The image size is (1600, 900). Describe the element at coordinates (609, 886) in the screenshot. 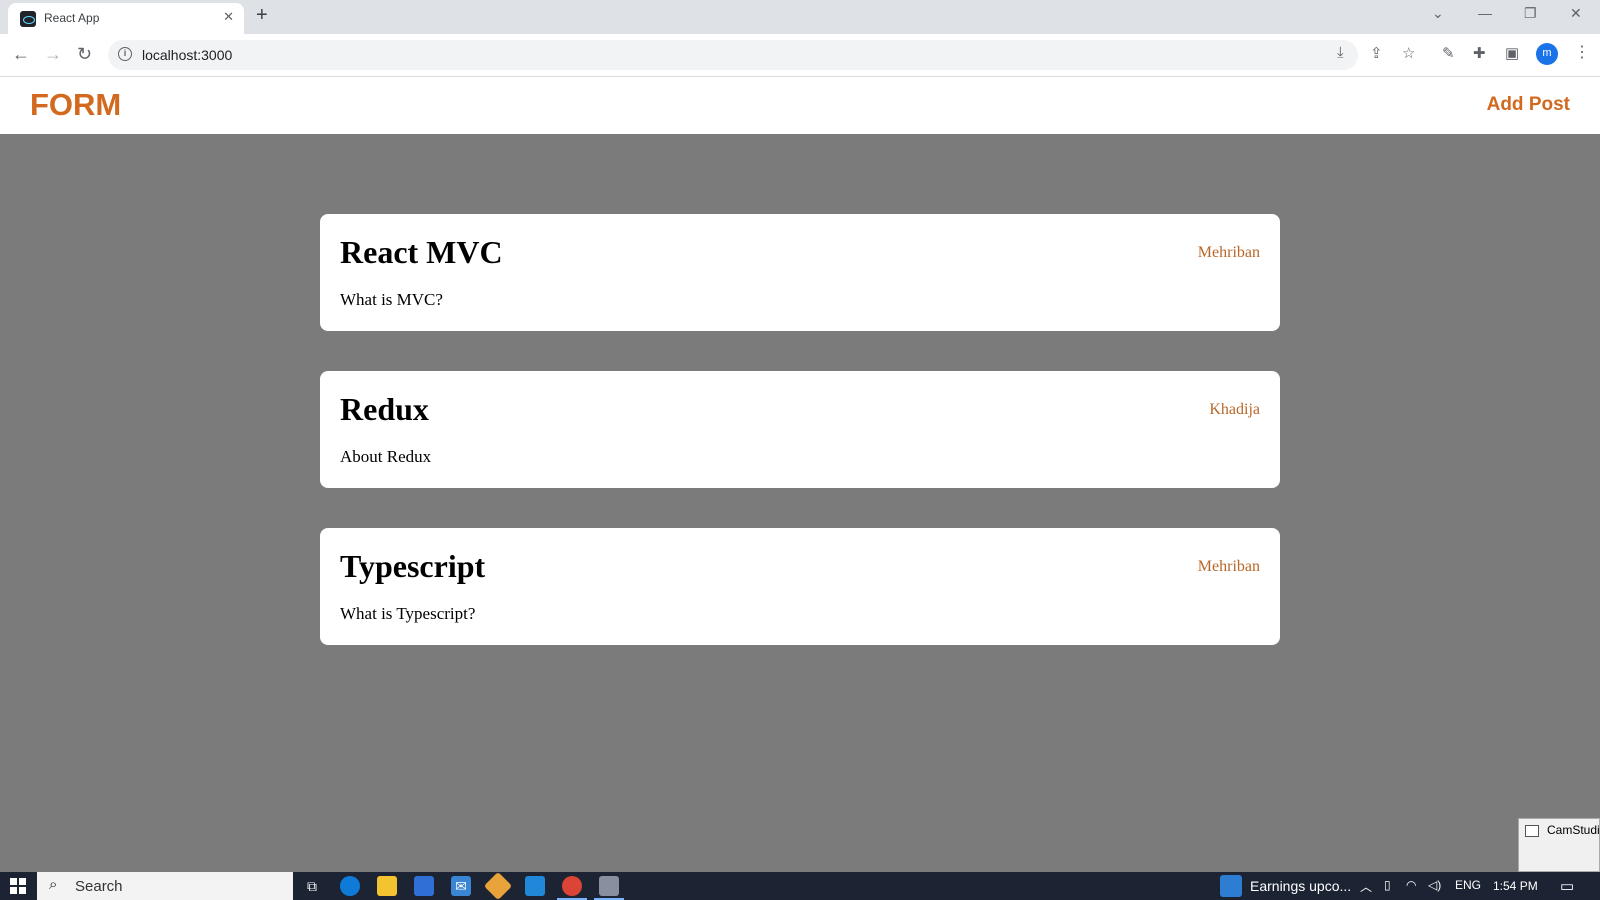

I see `camstudio-taskbar-icon` at that location.